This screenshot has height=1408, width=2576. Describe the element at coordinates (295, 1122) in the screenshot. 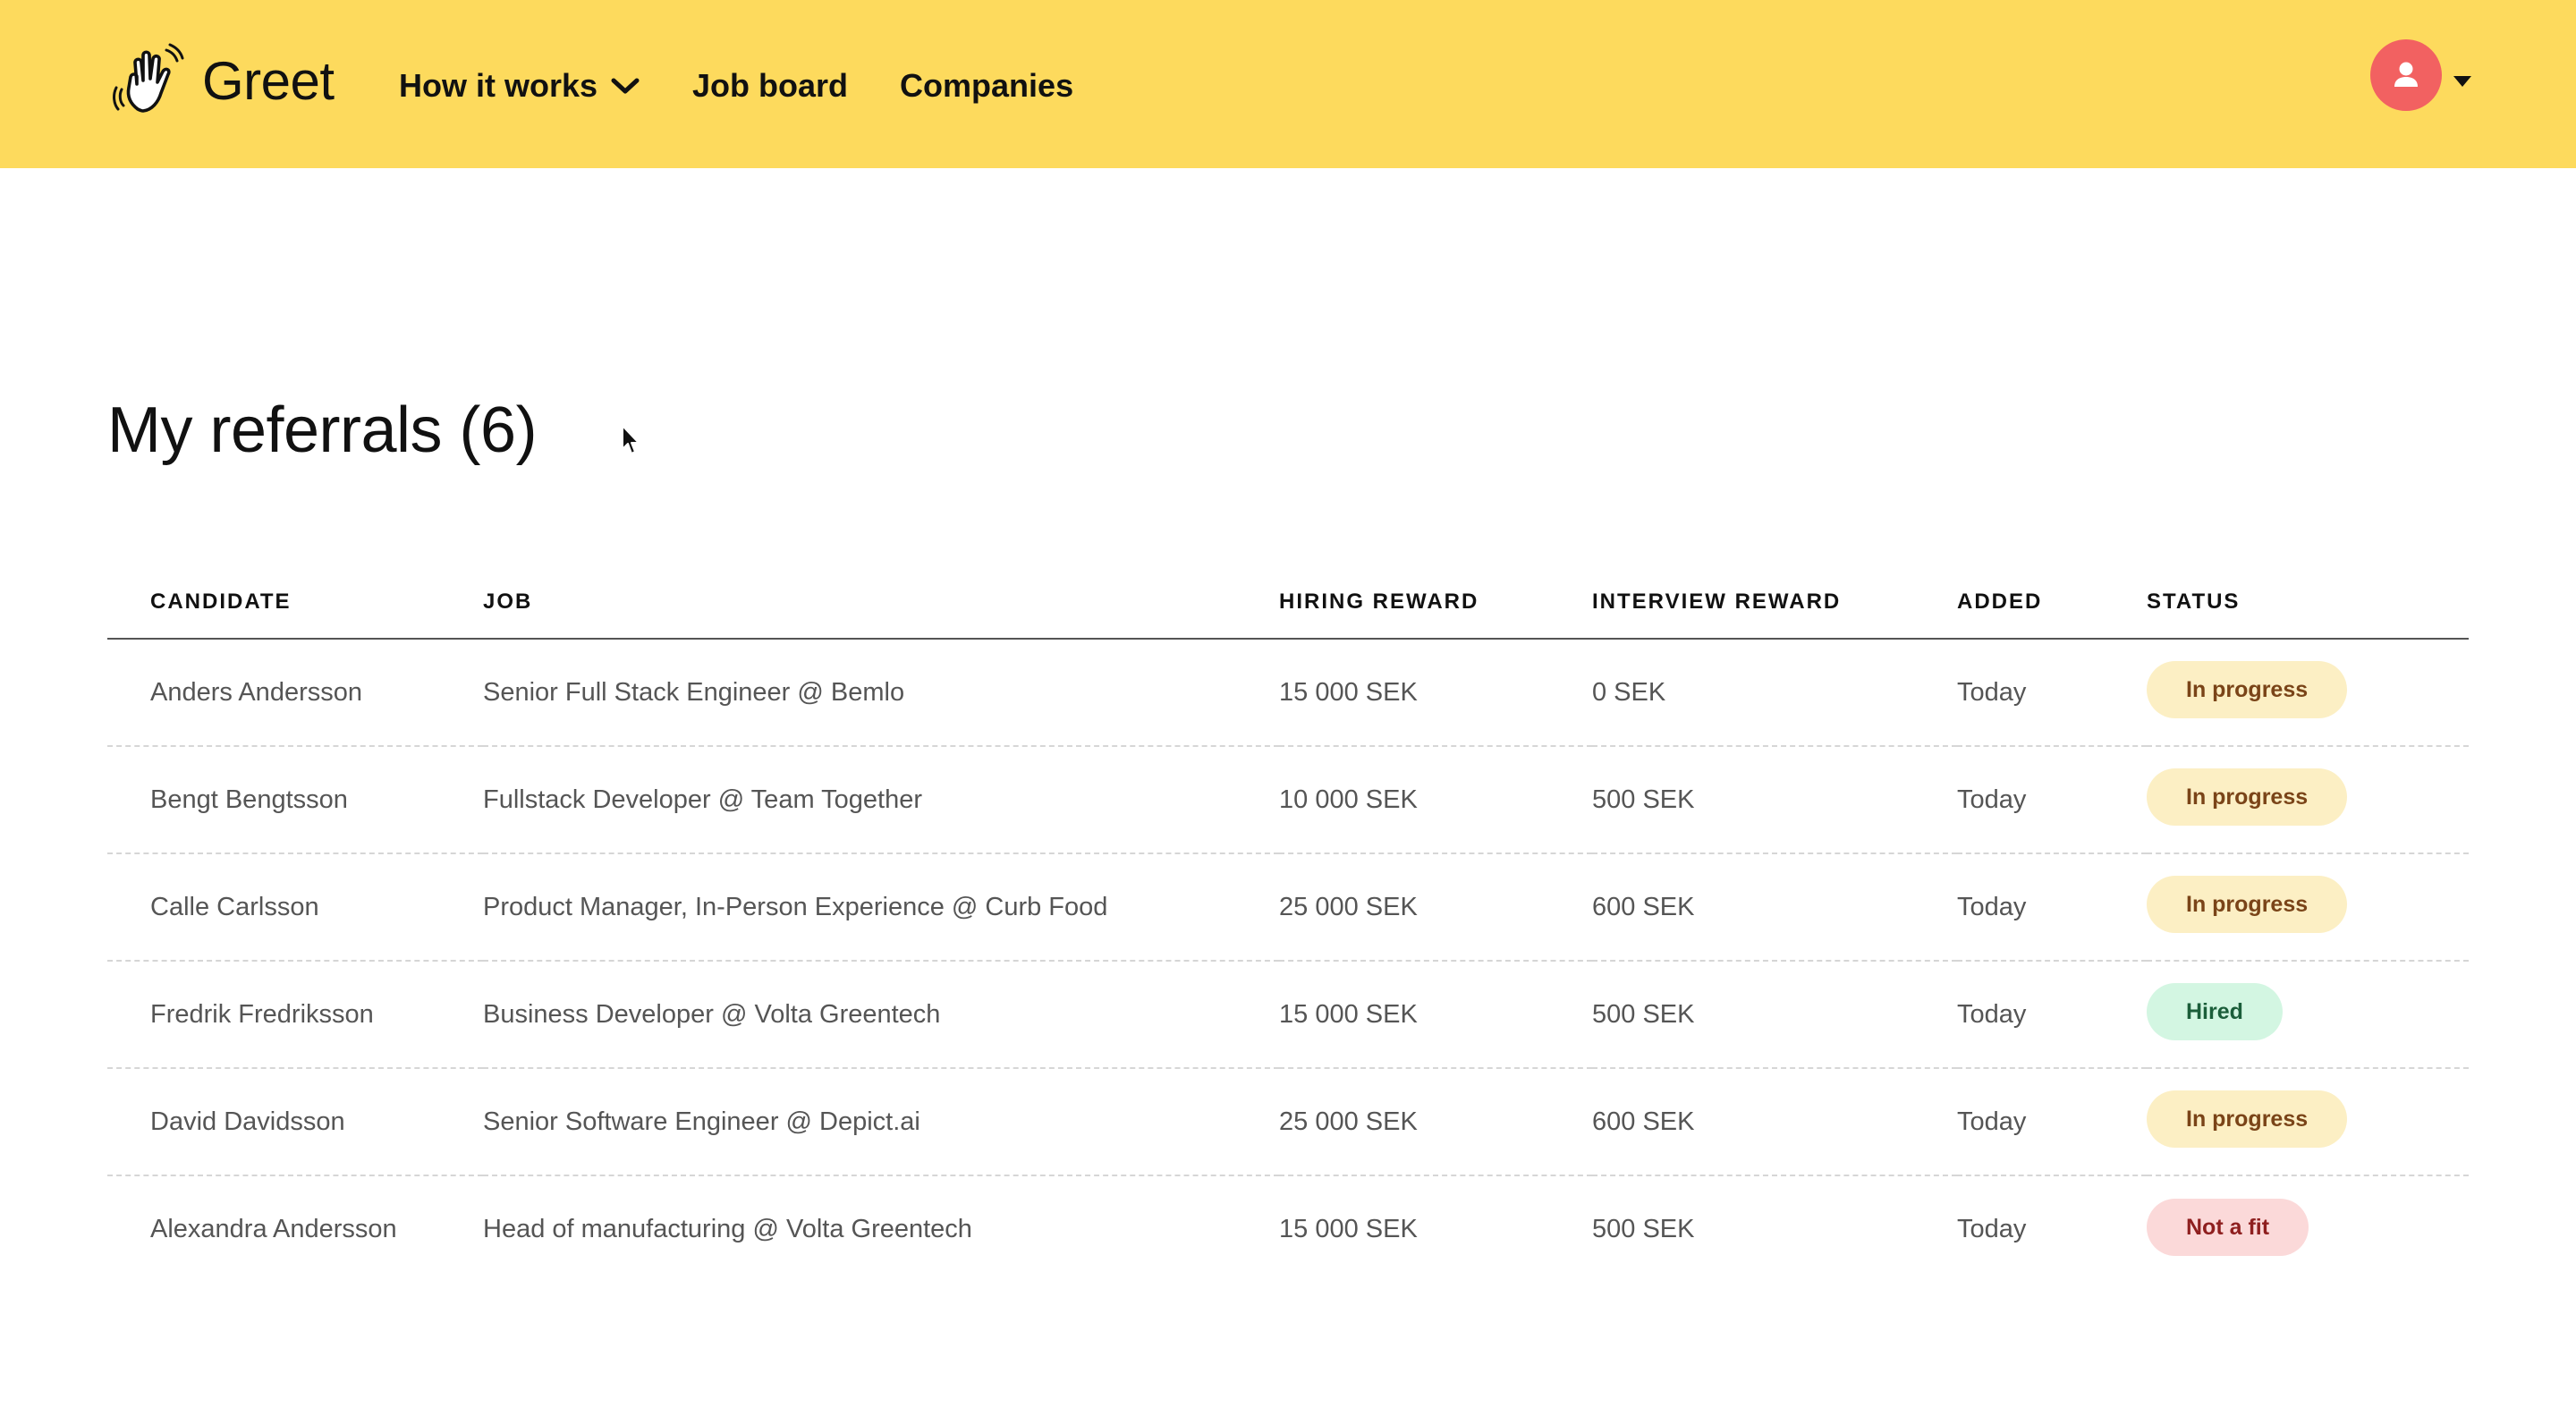

I see `candidate-cell: David Davidsson` at that location.